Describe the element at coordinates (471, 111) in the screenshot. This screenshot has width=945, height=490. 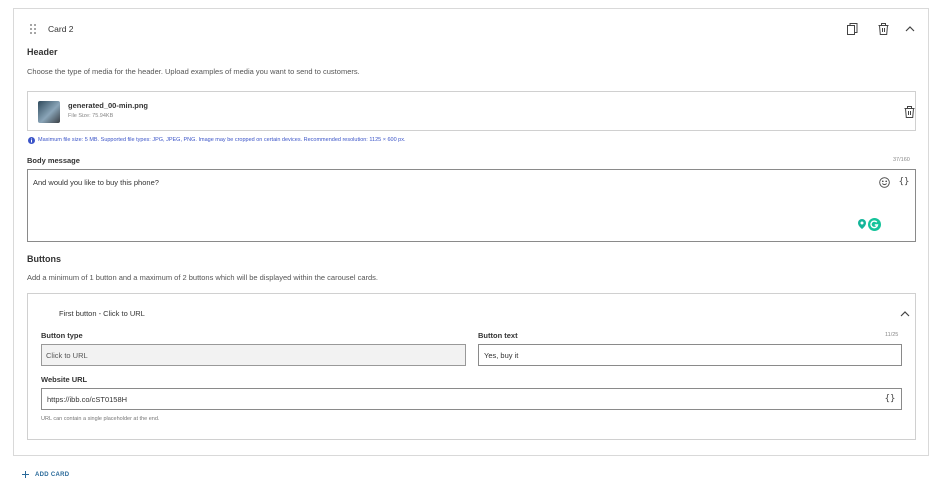
I see `uploaded-file-row: generated_00-min.png File Size: 75.94KB` at that location.